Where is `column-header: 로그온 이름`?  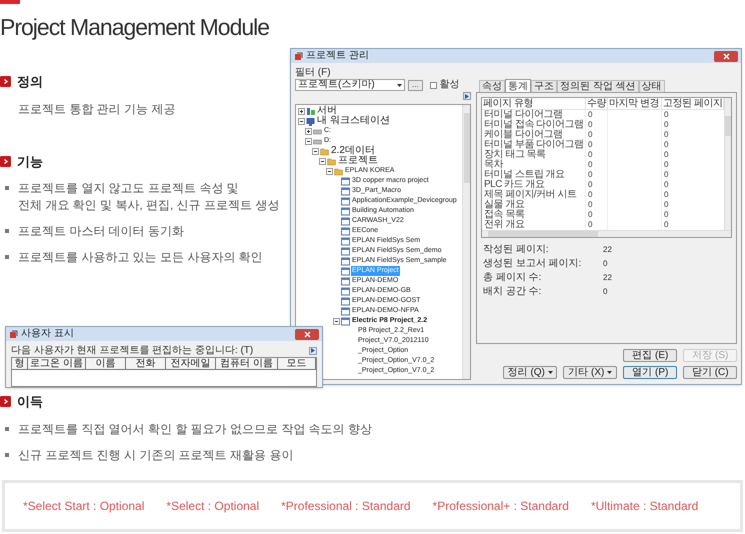
column-header: 로그온 이름 is located at coordinates (57, 364).